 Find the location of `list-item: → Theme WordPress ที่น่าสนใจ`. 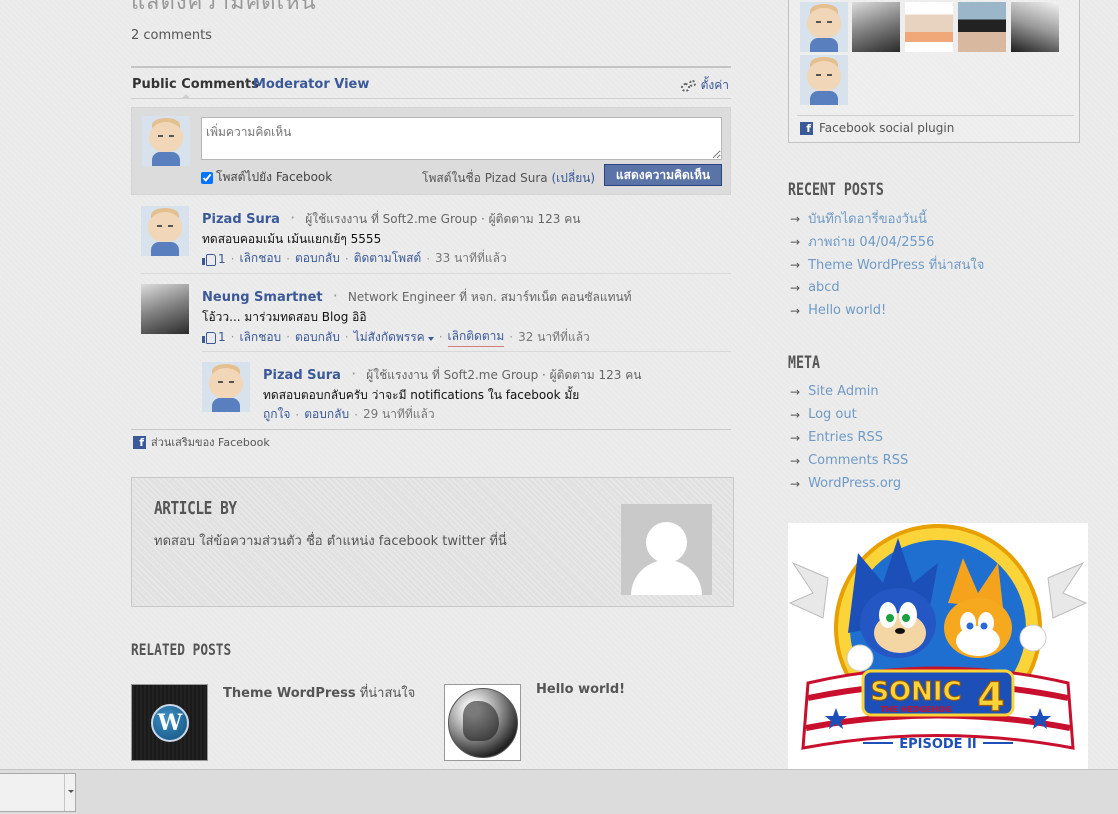

list-item: → Theme WordPress ที่น่าสนใจ is located at coordinates (887, 264).